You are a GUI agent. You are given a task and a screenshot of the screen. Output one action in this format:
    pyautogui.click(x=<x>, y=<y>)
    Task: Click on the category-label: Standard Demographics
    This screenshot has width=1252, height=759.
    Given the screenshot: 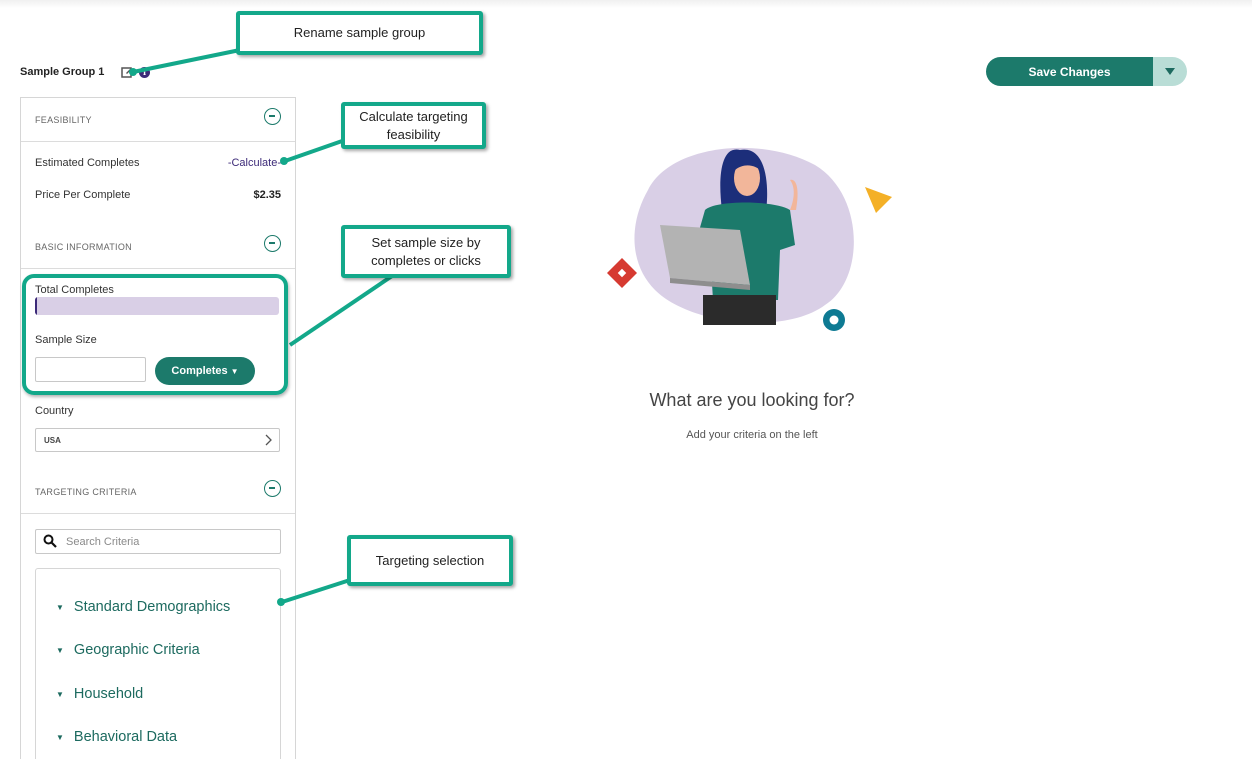 What is the action you would take?
    pyautogui.click(x=152, y=607)
    